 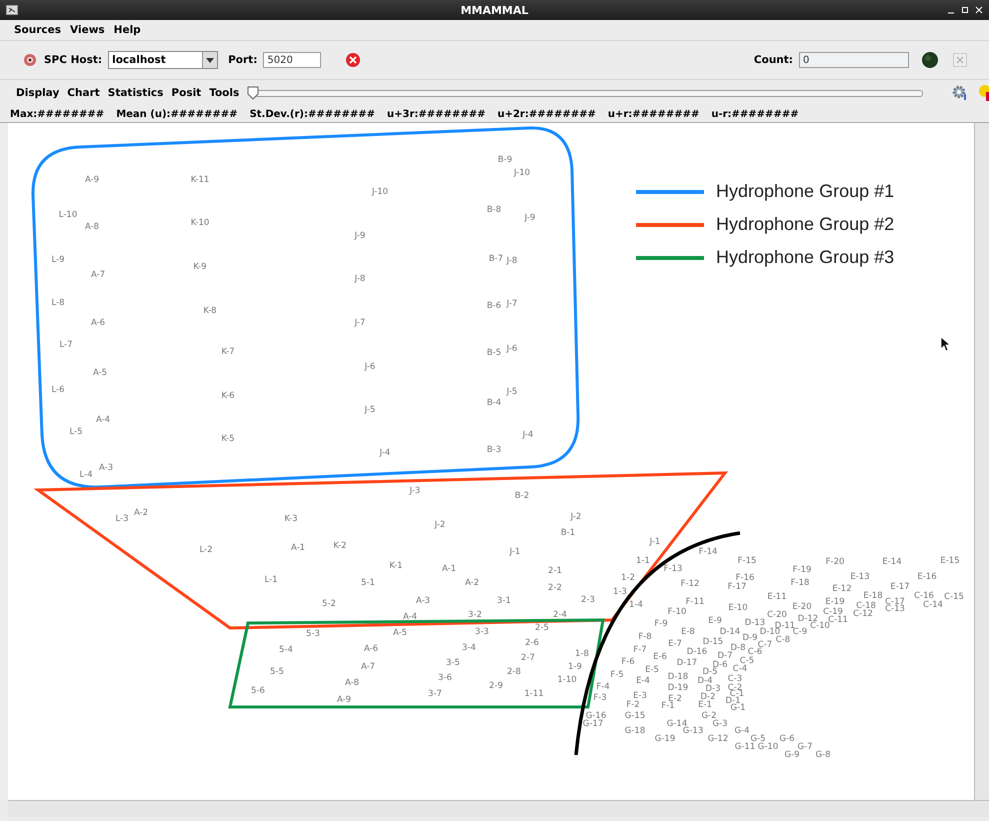 I want to click on menu-item: Posit, so click(x=186, y=93).